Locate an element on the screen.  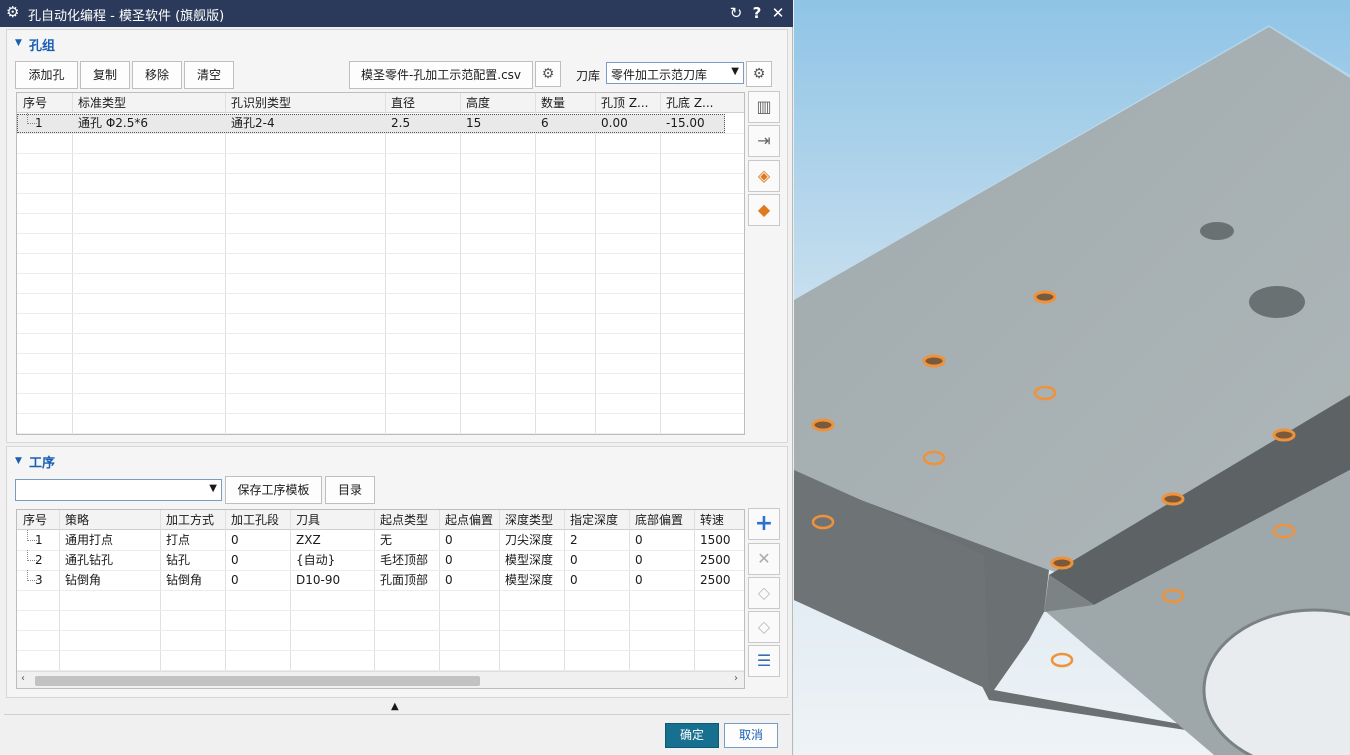
process-cell: 无 is located at coordinates (386, 540).